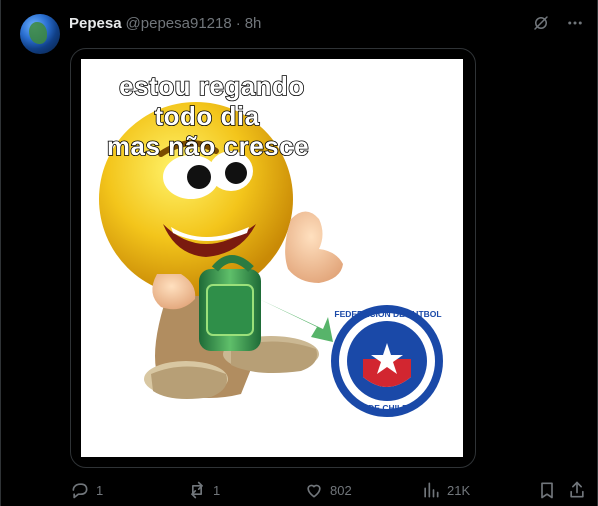  Describe the element at coordinates (314, 491) in the screenshot. I see `like-icon` at that location.